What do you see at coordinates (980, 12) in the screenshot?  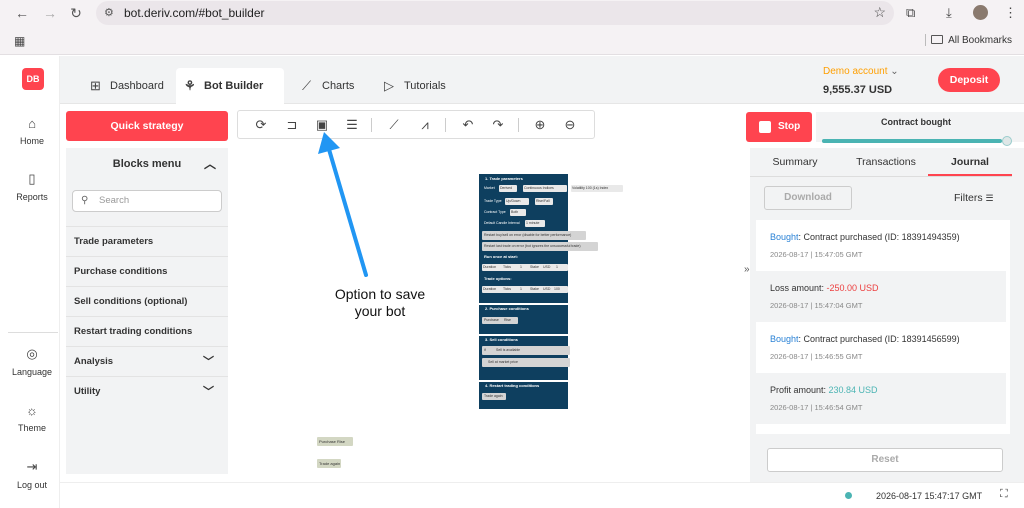 I see `profile-avatar` at bounding box center [980, 12].